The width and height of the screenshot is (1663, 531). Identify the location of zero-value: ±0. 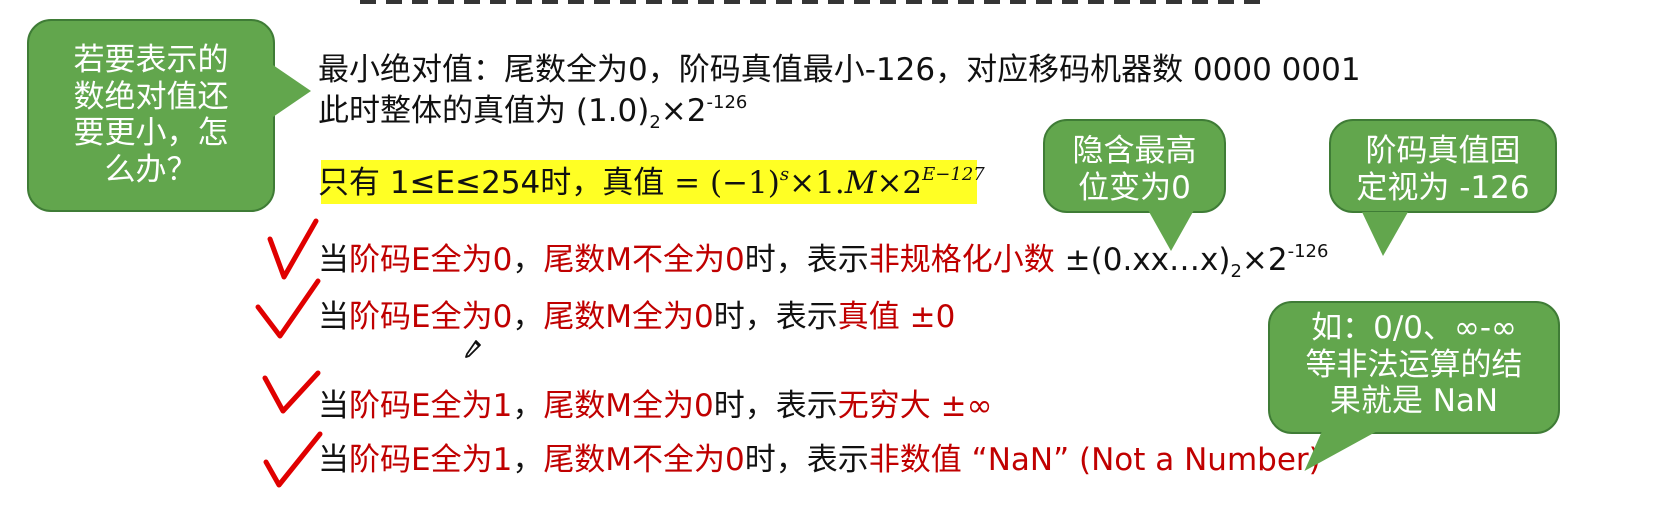
(927, 317).